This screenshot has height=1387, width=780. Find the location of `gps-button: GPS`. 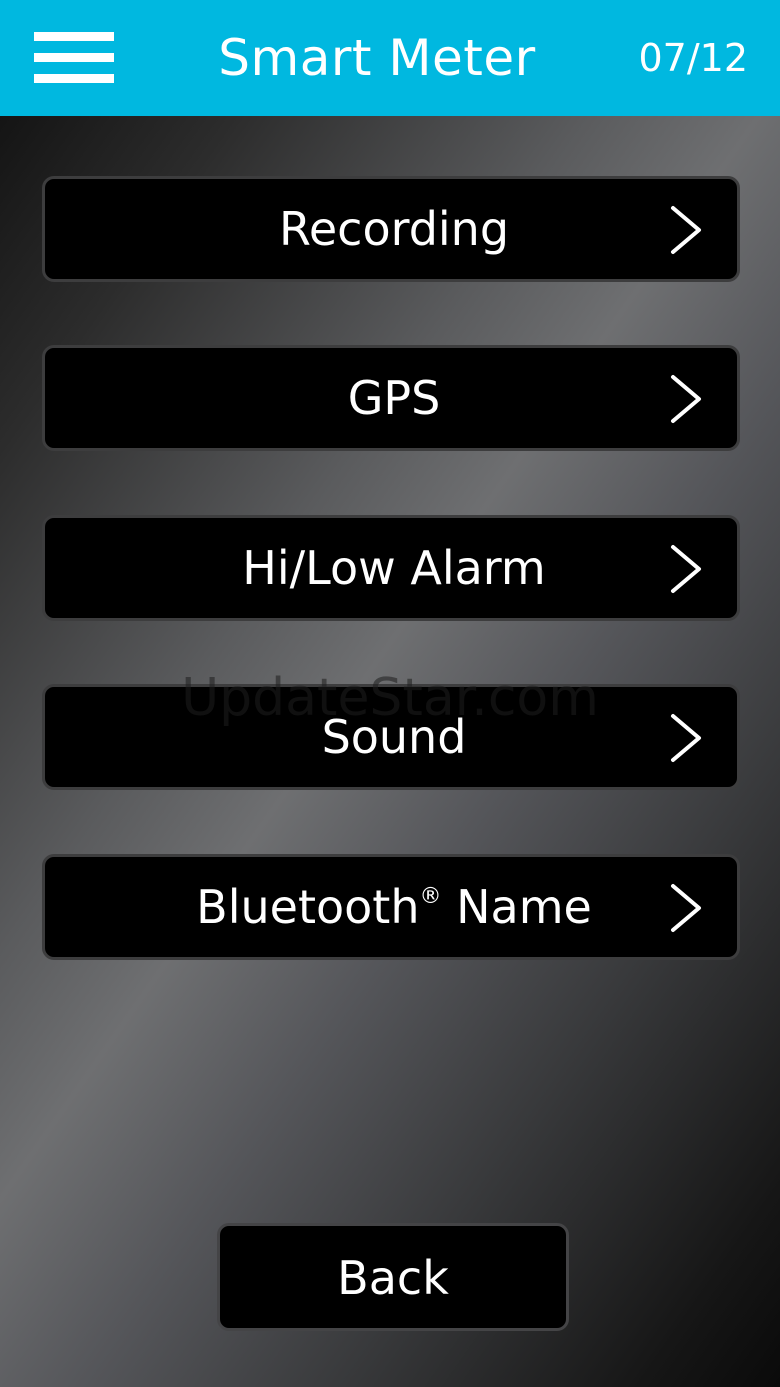

gps-button: GPS is located at coordinates (391, 398).